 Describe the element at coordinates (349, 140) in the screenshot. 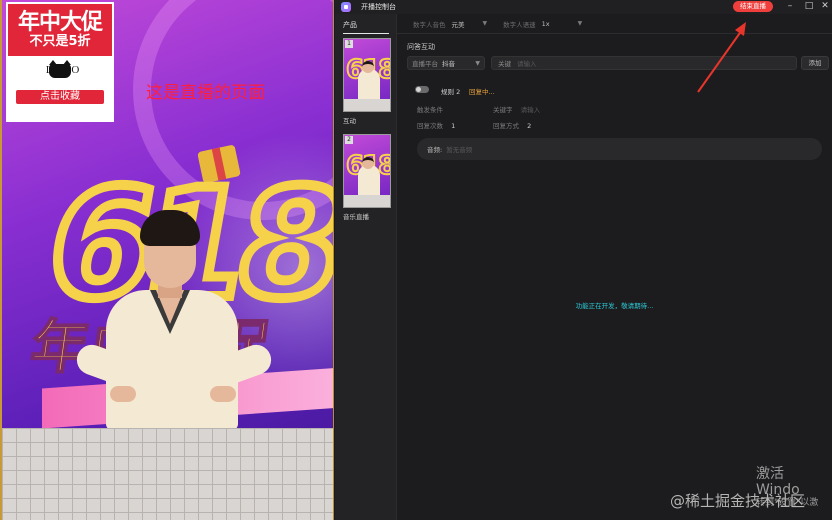

I see `product-index: 2` at that location.